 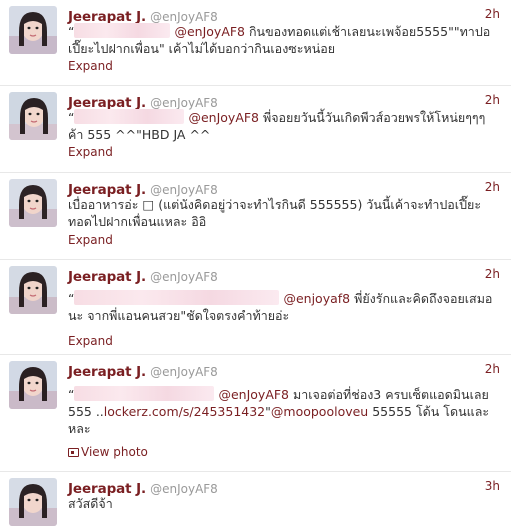 I want to click on view-photo-link: View photo, so click(x=108, y=452).